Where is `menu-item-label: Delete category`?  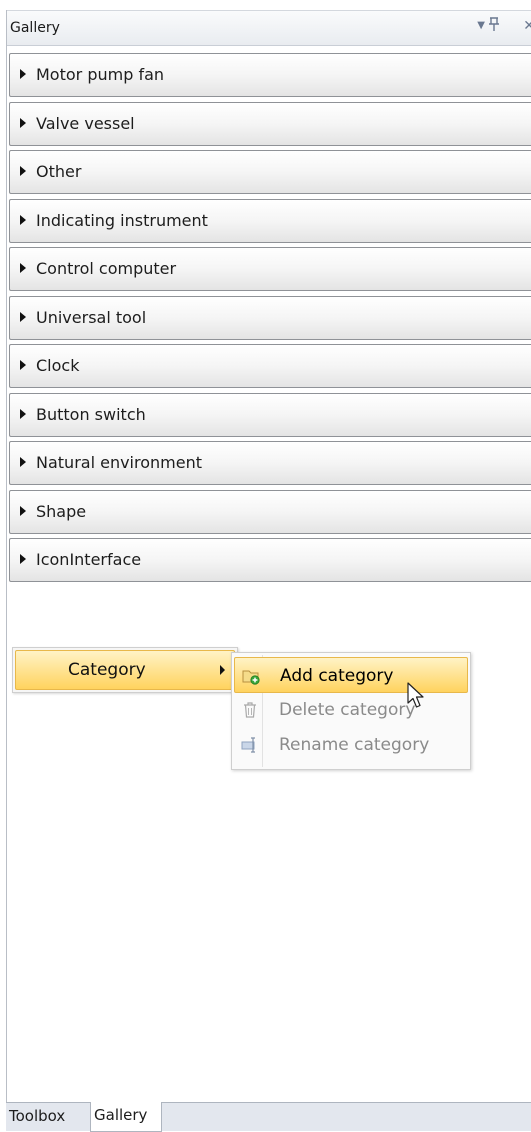
menu-item-label: Delete category is located at coordinates (347, 710).